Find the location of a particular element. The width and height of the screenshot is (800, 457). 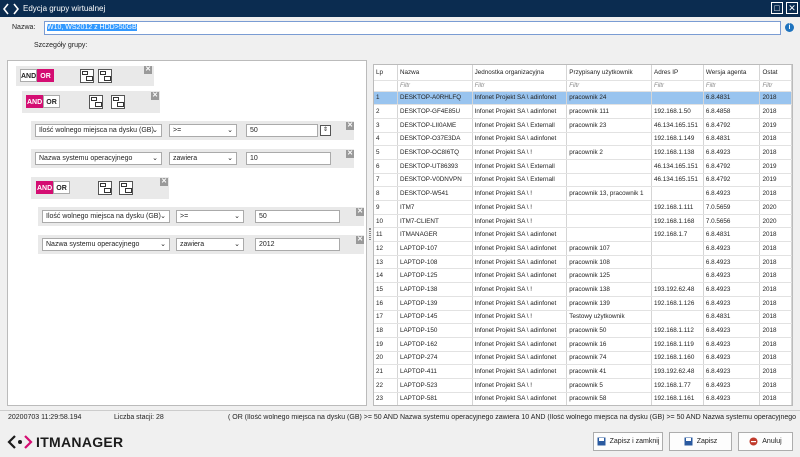

remove-root-group-button: ✕ is located at coordinates (148, 70).